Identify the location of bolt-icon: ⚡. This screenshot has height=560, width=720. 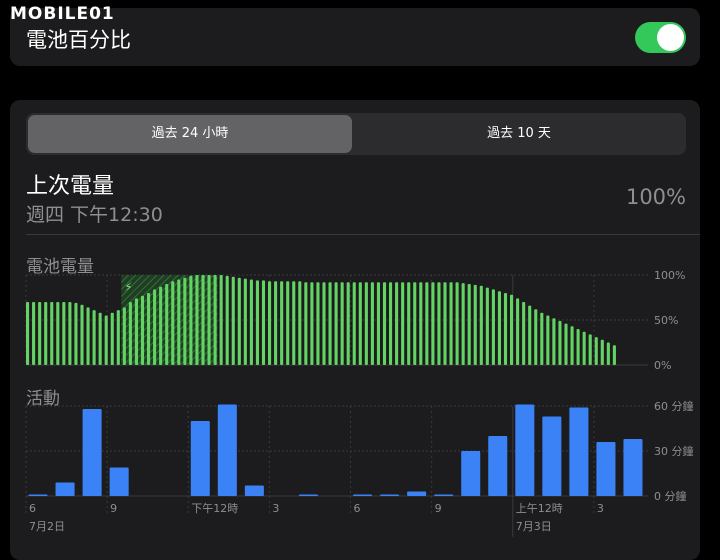
(128, 287).